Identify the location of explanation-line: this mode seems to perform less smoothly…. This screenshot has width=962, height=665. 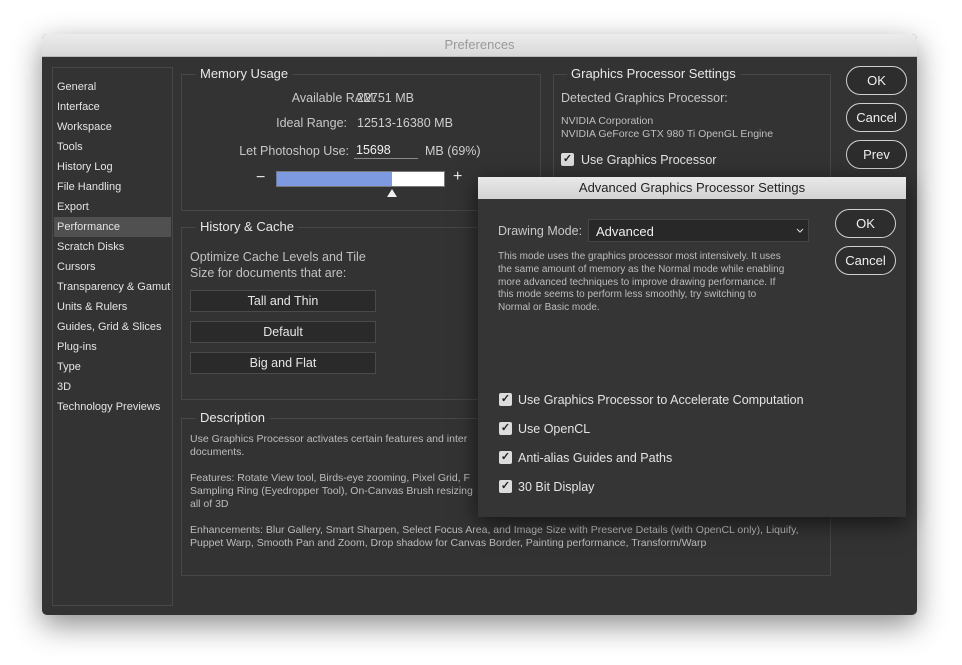
(627, 295).